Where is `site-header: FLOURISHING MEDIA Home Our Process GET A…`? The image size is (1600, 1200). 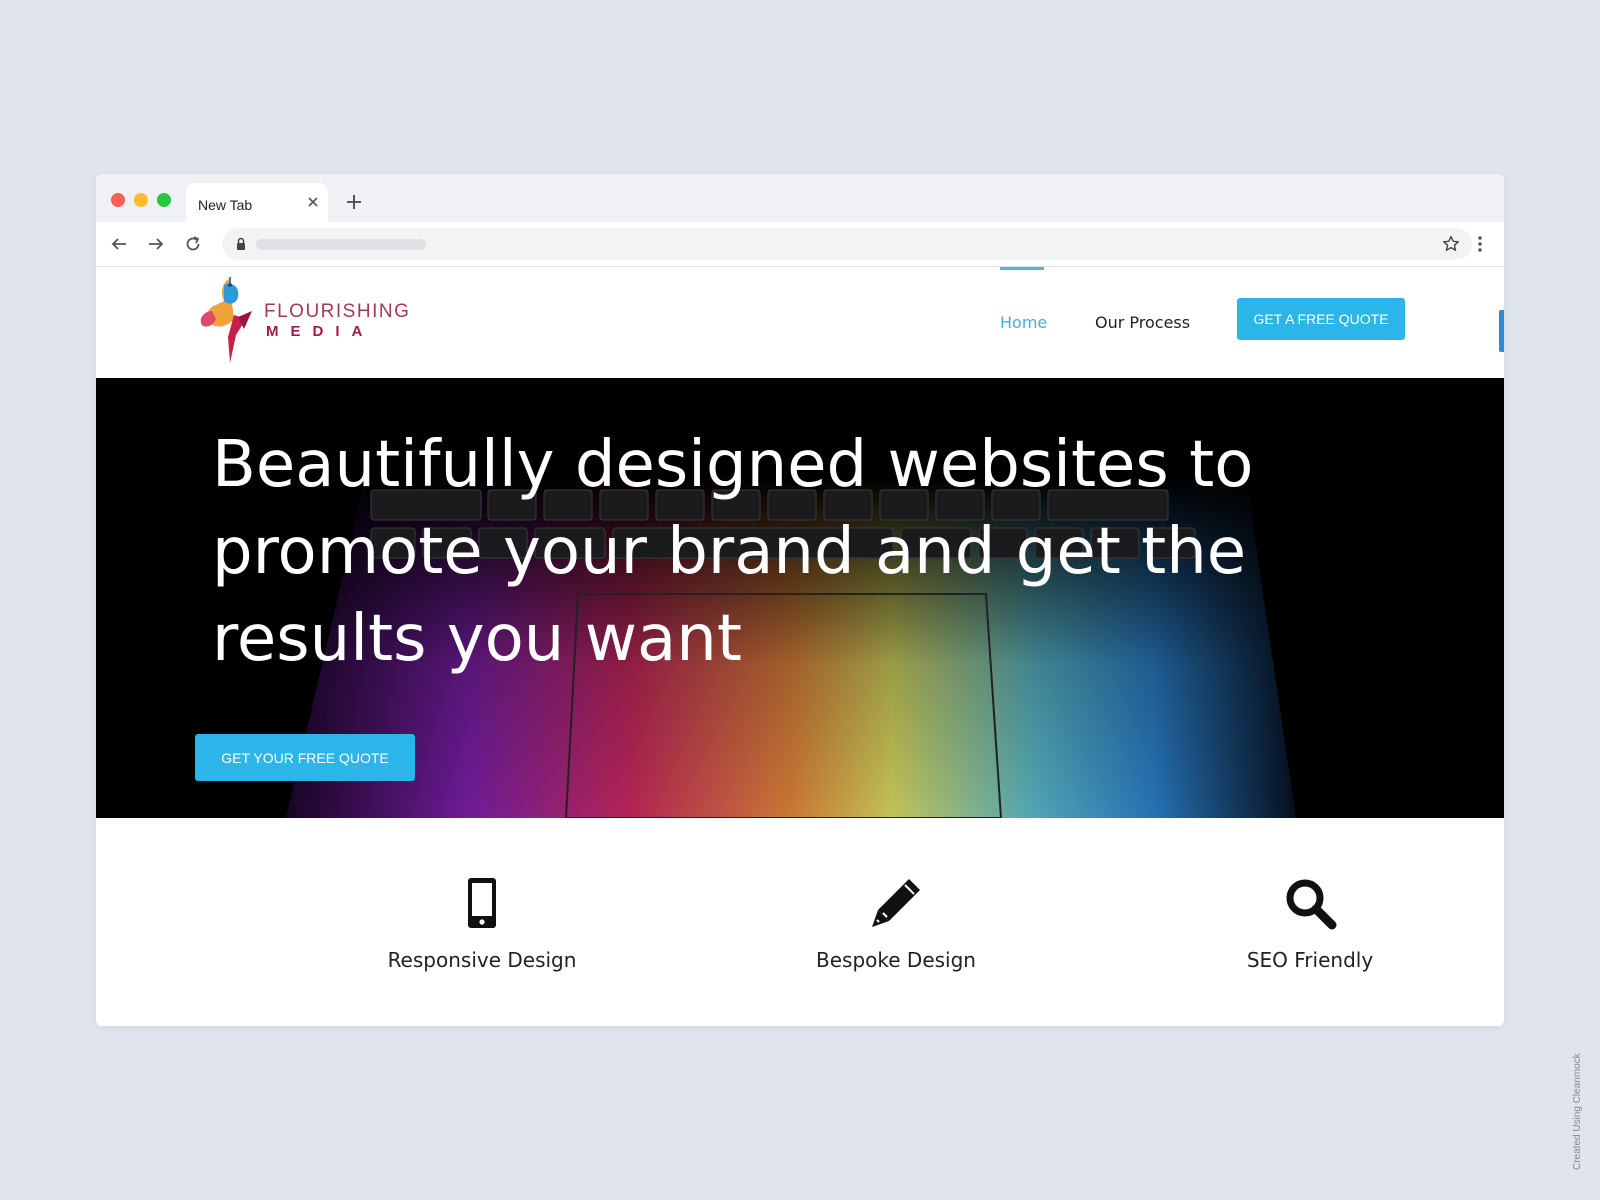
site-header: FLOURISHING MEDIA Home Our Process GET A… is located at coordinates (800, 322).